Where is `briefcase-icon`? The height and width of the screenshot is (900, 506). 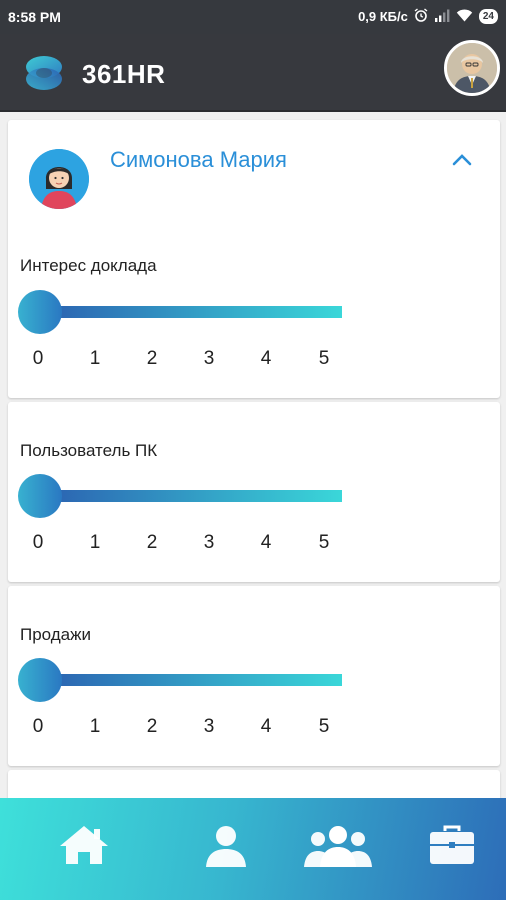 briefcase-icon is located at coordinates (452, 845).